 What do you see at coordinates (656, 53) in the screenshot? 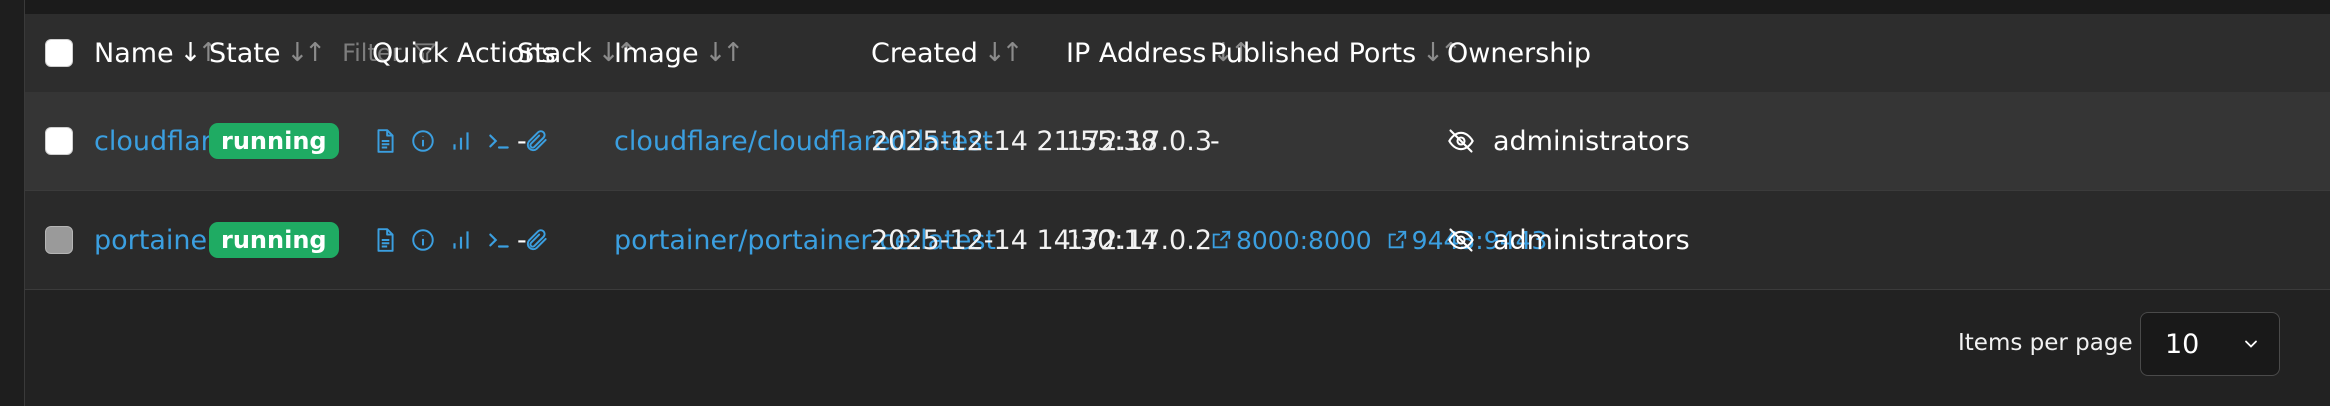
I see `column-image-label: Image` at bounding box center [656, 53].